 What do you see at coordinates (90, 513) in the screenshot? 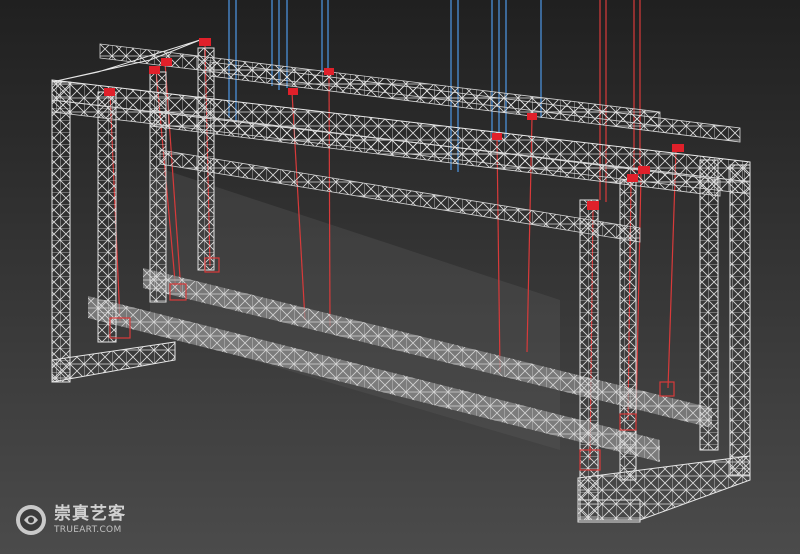
I see `watermark-brand-cn: 崇真艺客` at bounding box center [90, 513].